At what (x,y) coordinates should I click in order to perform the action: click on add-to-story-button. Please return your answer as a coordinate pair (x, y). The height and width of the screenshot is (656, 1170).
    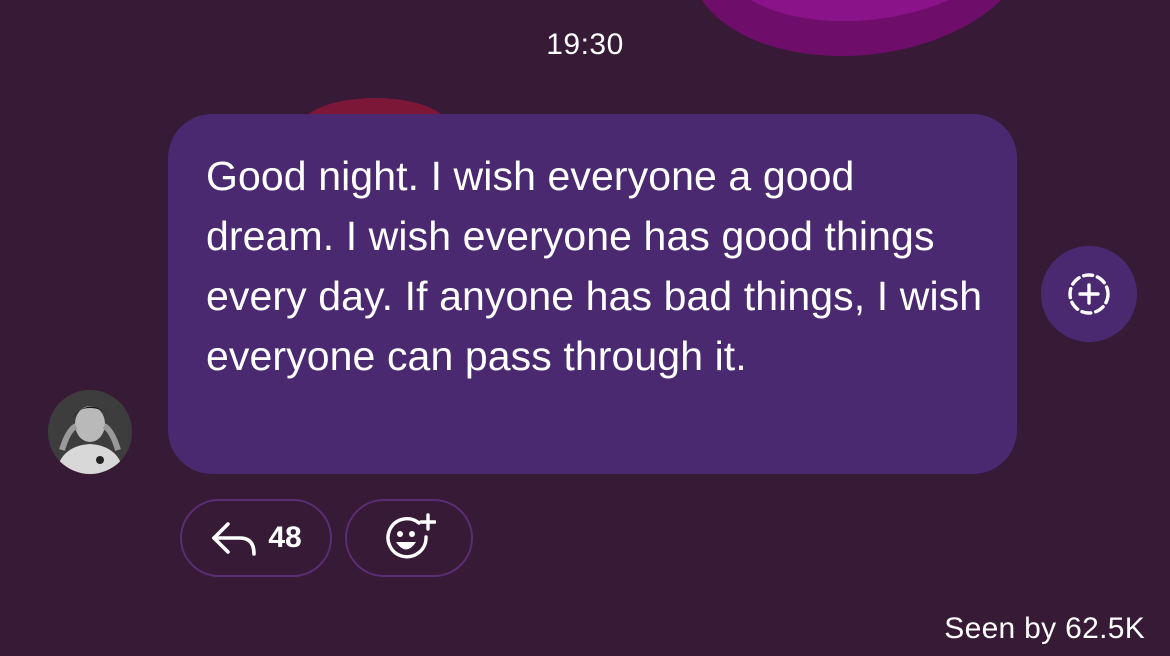
    Looking at the image, I should click on (1089, 294).